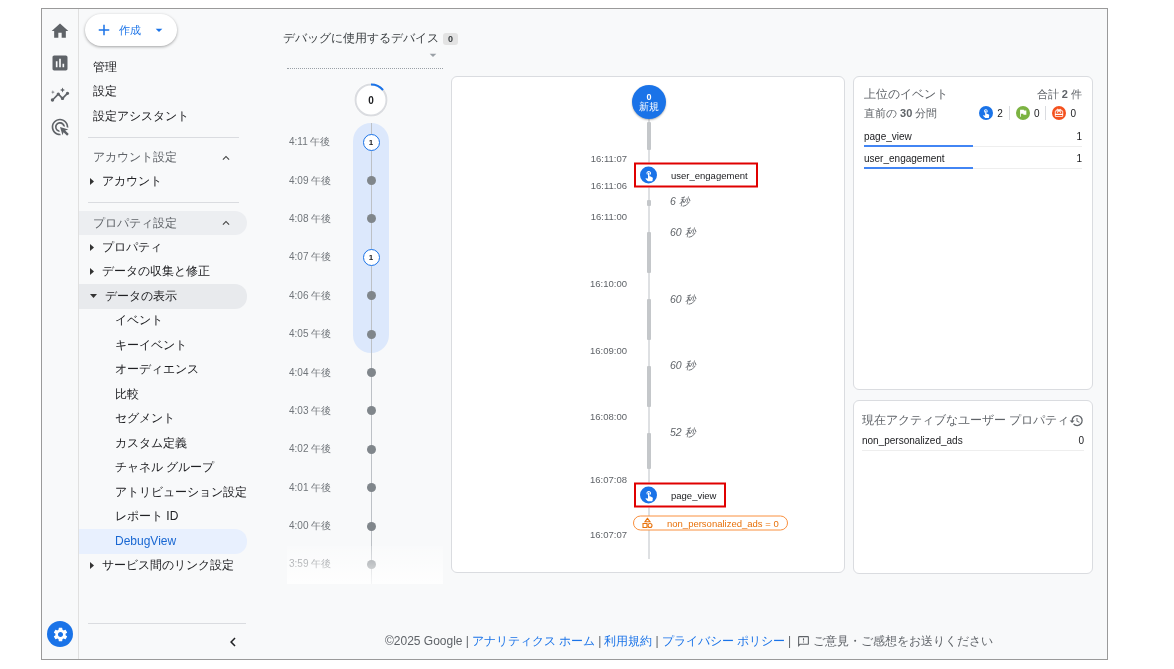 The image size is (1174, 669). Describe the element at coordinates (163, 541) in the screenshot. I see `nav-item: DebugView` at that location.